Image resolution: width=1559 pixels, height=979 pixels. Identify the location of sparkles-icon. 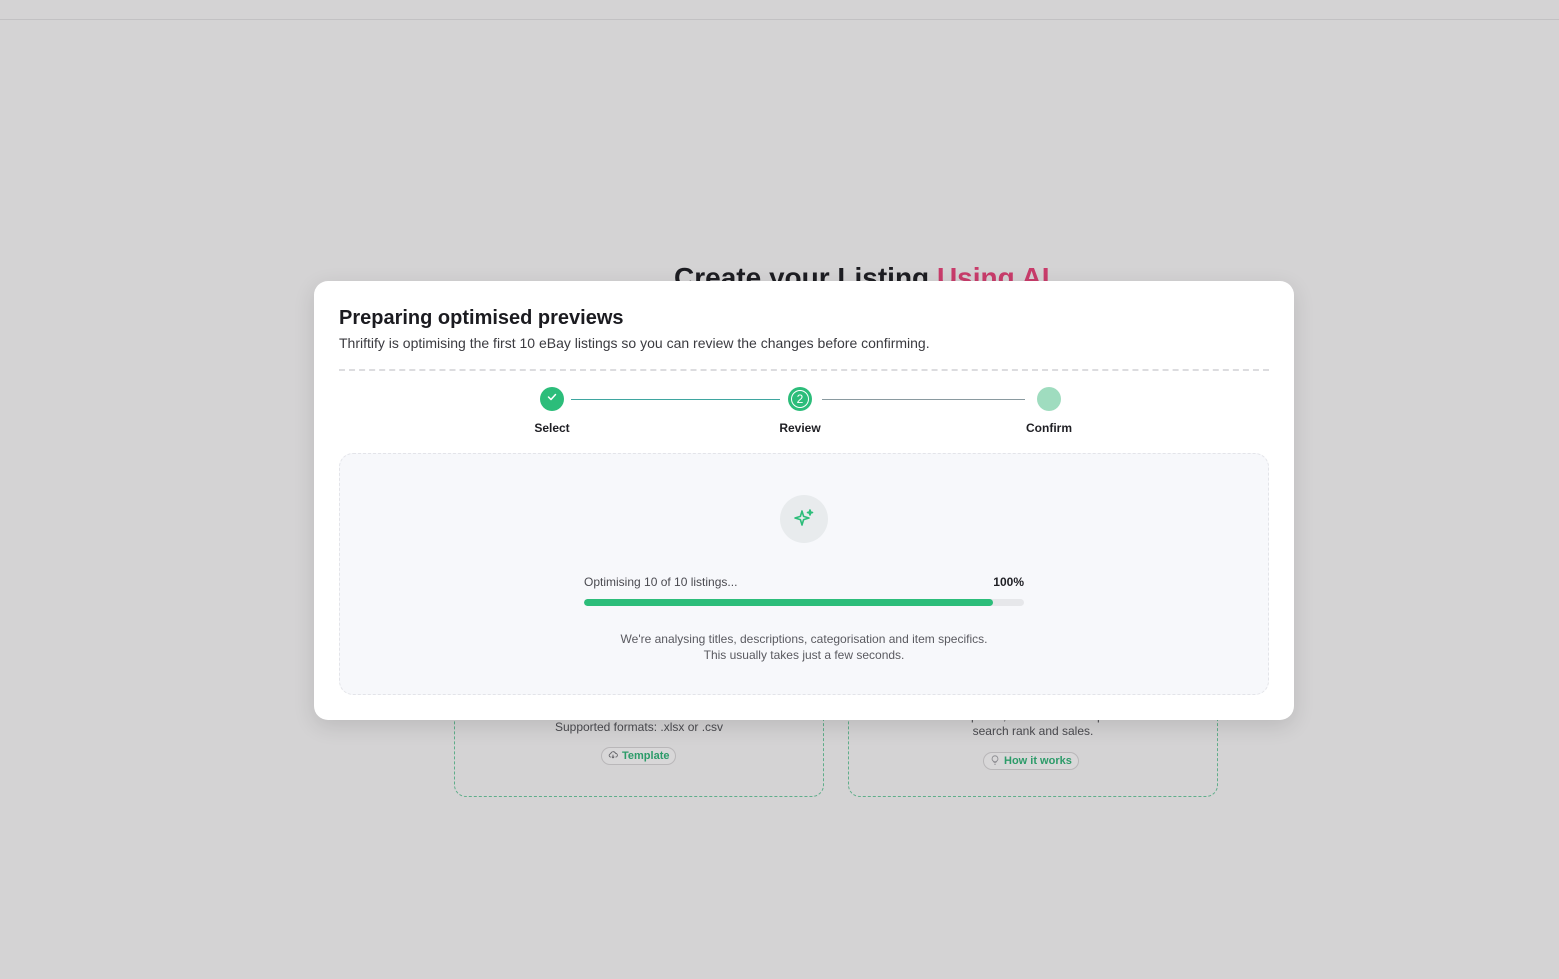
(804, 519).